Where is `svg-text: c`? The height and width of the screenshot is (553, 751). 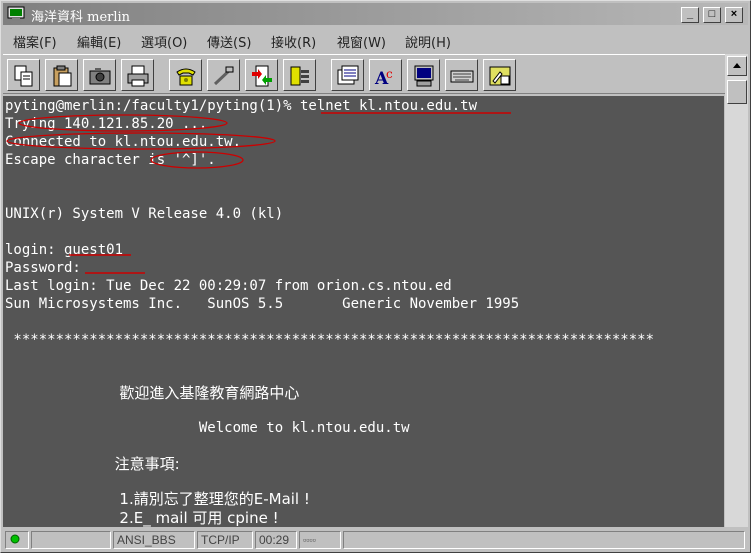
svg-text: c is located at coordinates (389, 74).